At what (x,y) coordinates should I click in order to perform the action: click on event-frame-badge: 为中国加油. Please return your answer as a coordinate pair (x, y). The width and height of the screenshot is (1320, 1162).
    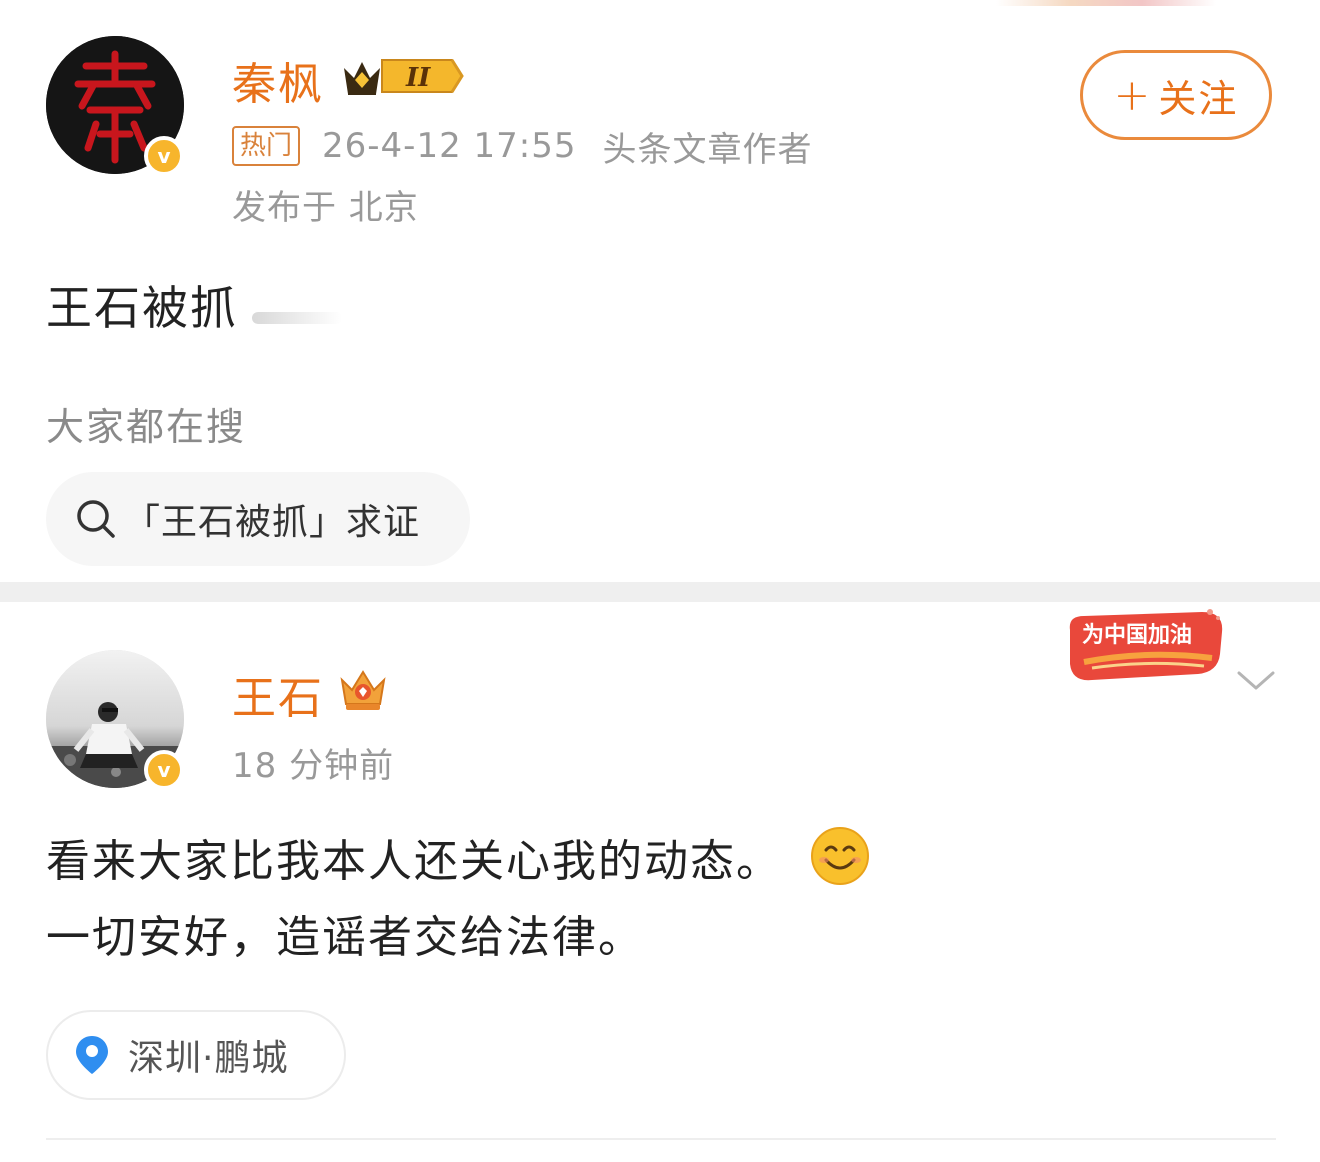
    Looking at the image, I should click on (1146, 645).